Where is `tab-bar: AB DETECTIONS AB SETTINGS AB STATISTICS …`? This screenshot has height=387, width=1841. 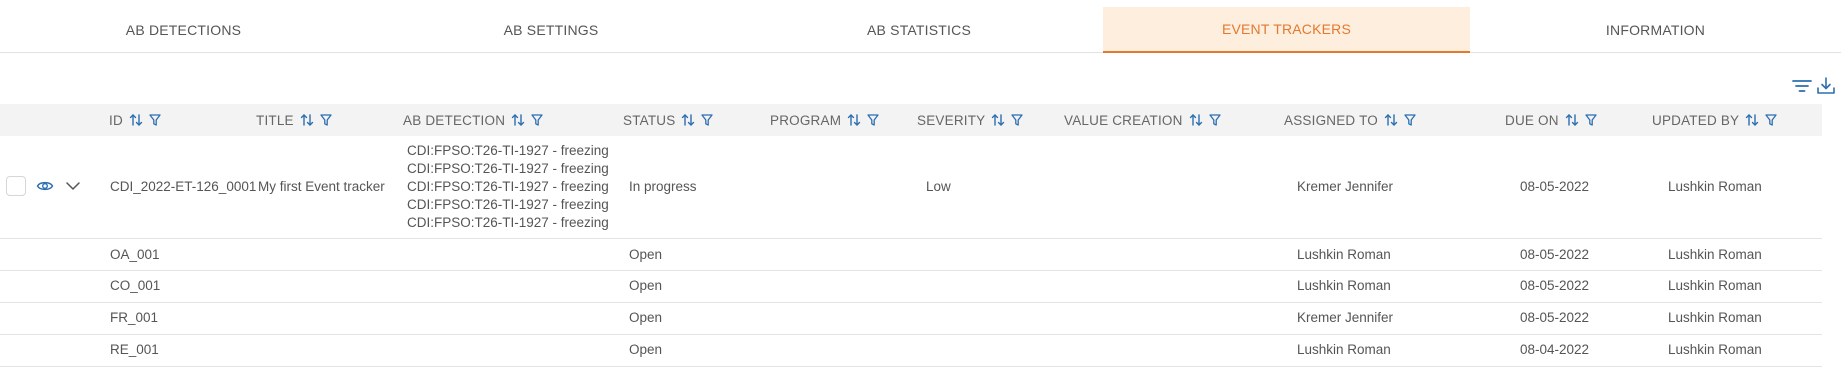
tab-bar: AB DETECTIONS AB SETTINGS AB STATISTICS … is located at coordinates (920, 26).